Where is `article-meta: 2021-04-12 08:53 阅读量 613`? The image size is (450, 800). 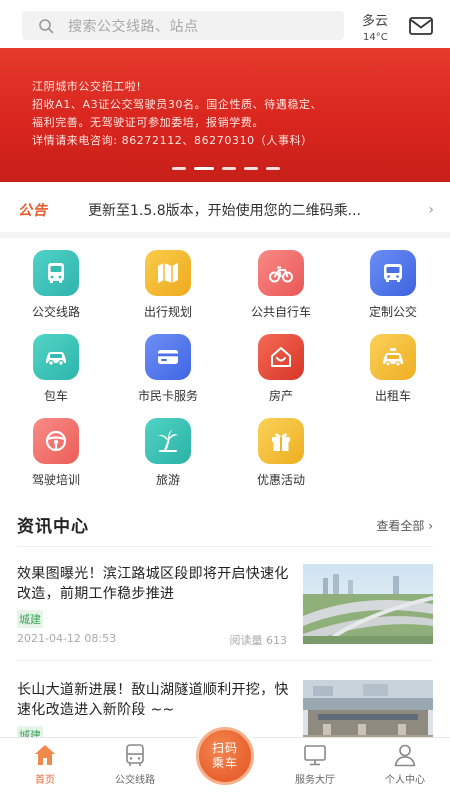 article-meta: 2021-04-12 08:53 阅读量 613 is located at coordinates (152, 639).